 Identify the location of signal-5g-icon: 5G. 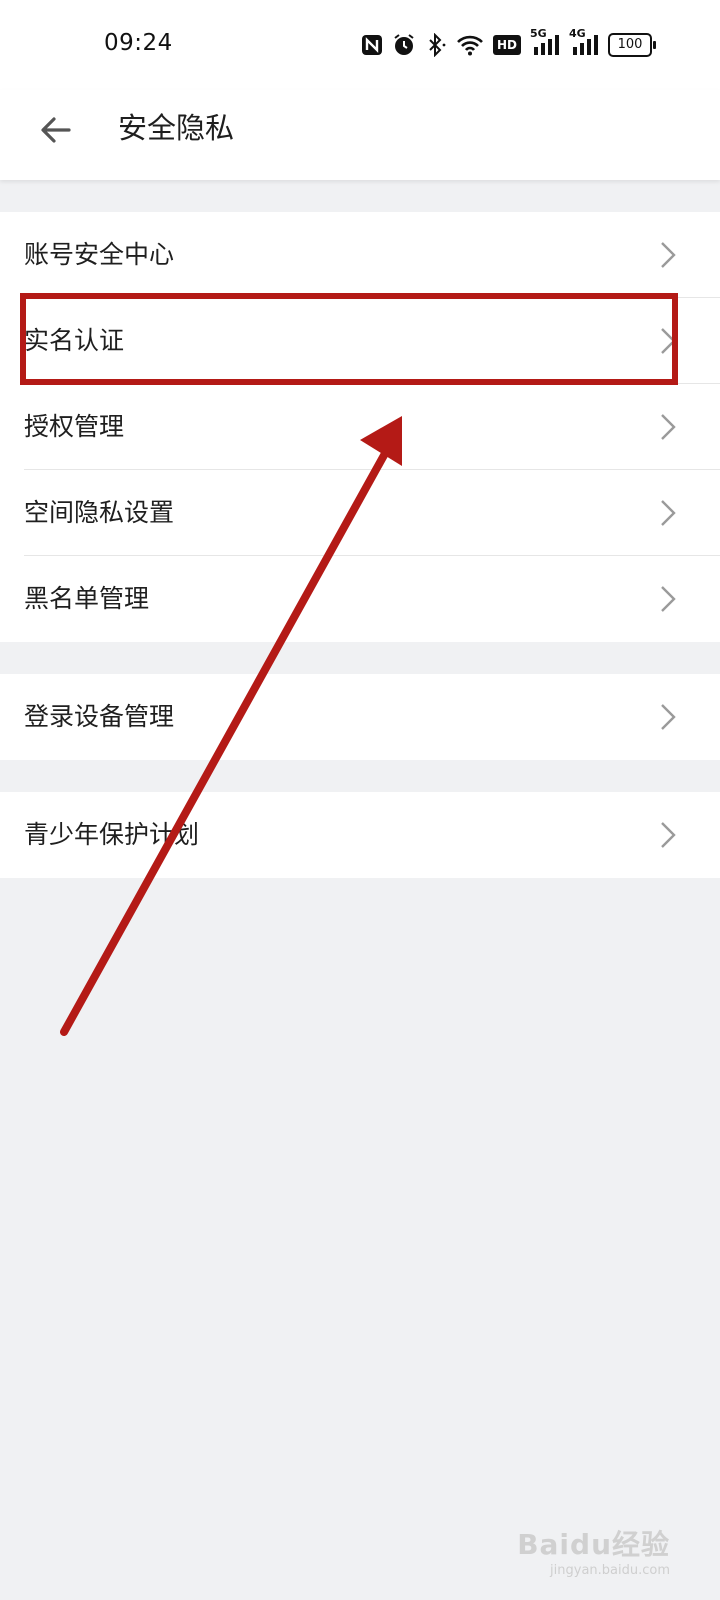
(545, 42).